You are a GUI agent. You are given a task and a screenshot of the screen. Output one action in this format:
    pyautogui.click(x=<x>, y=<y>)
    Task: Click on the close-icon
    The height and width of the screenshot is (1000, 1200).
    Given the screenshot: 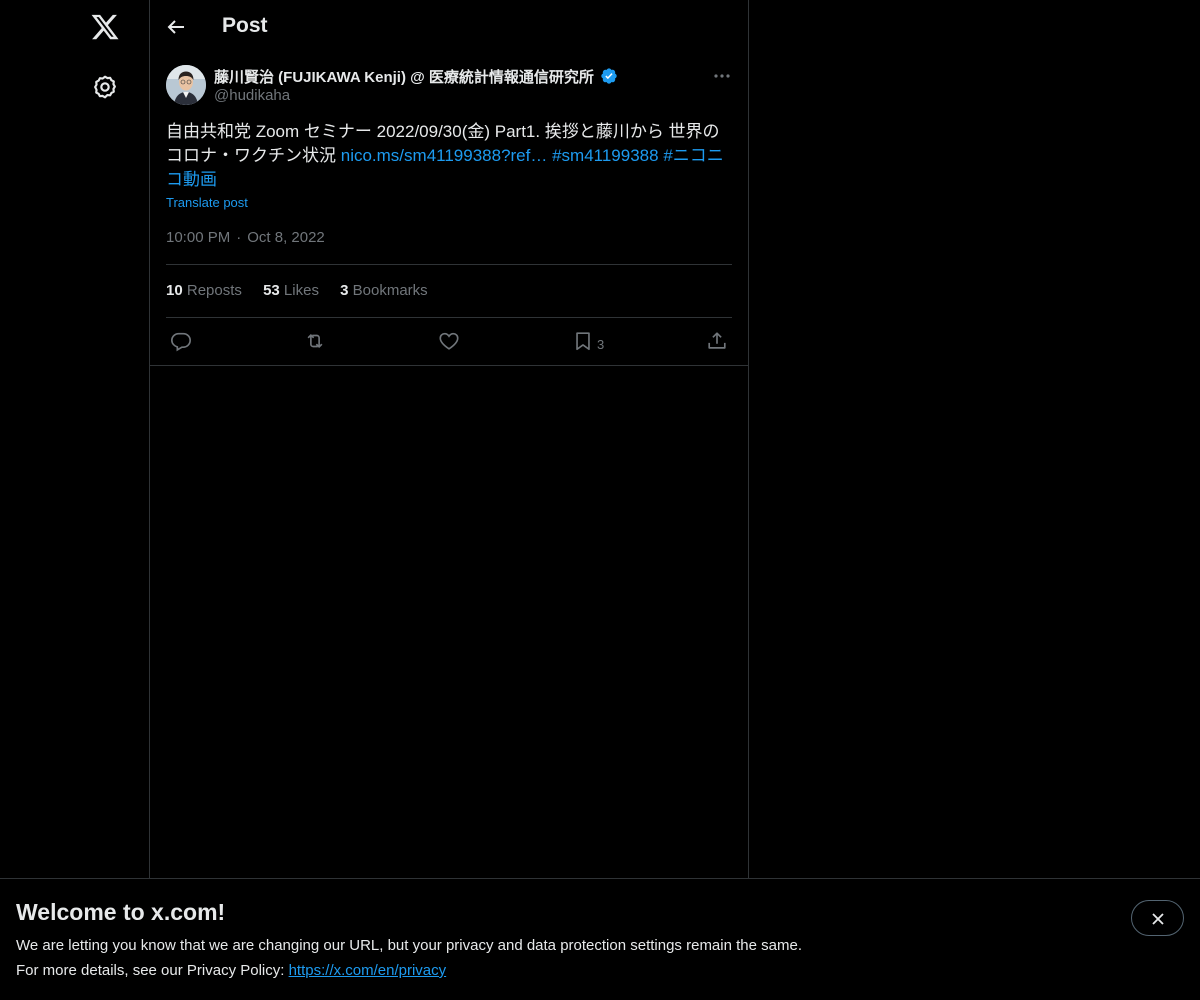 What is the action you would take?
    pyautogui.click(x=1158, y=919)
    